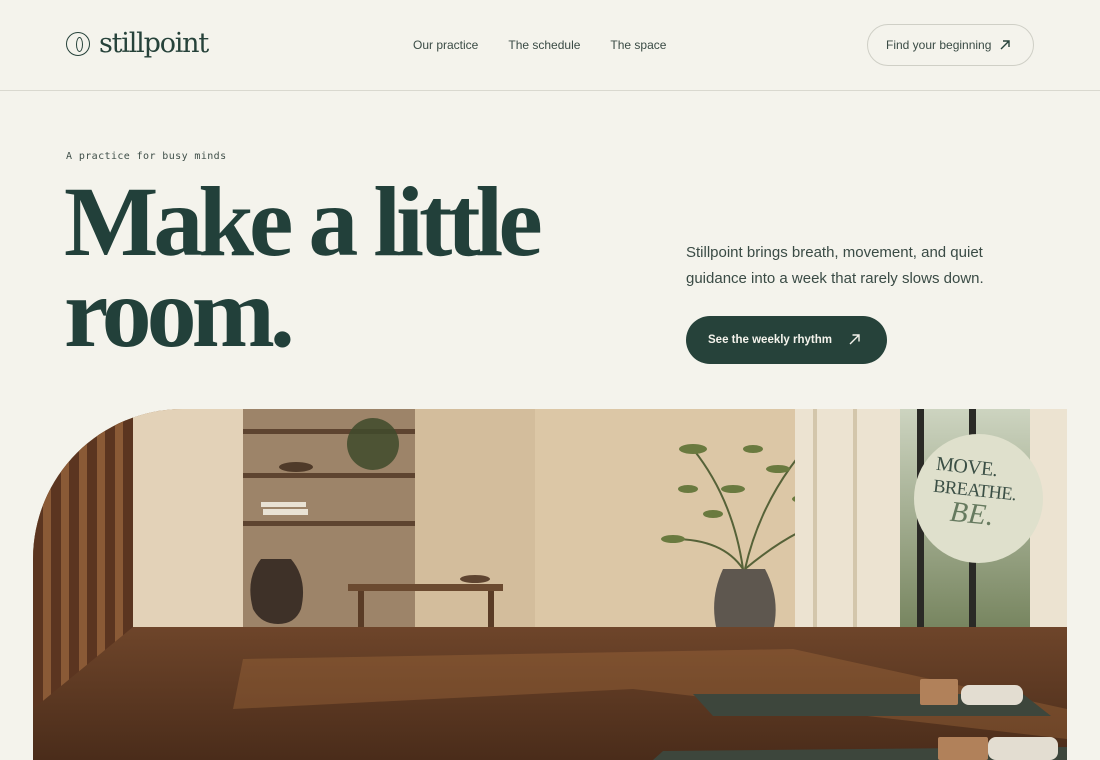 The image size is (1100, 760). I want to click on nav-item-the-space: The space, so click(638, 45).